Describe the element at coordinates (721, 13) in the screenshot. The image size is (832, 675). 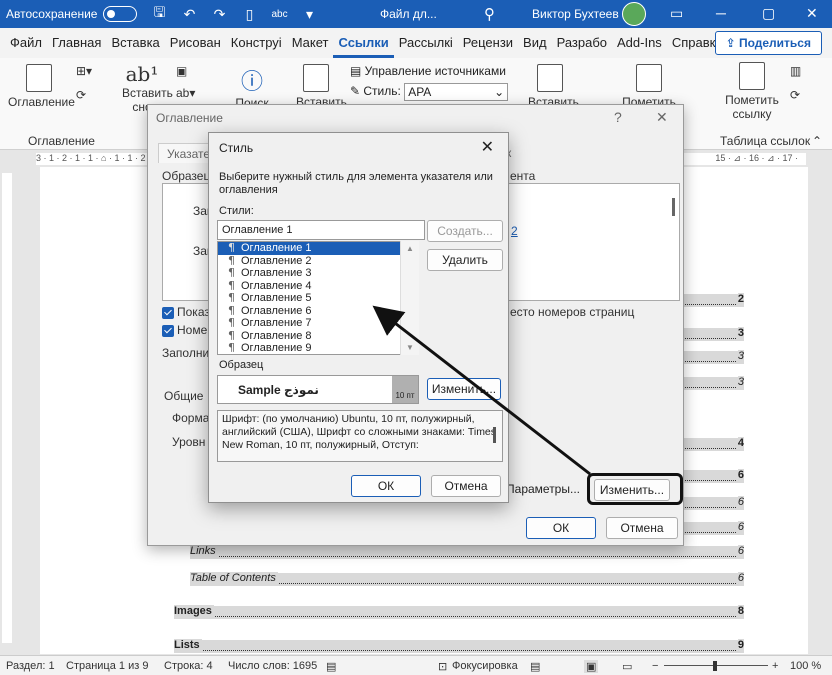
I see `minimize-button: ─` at that location.